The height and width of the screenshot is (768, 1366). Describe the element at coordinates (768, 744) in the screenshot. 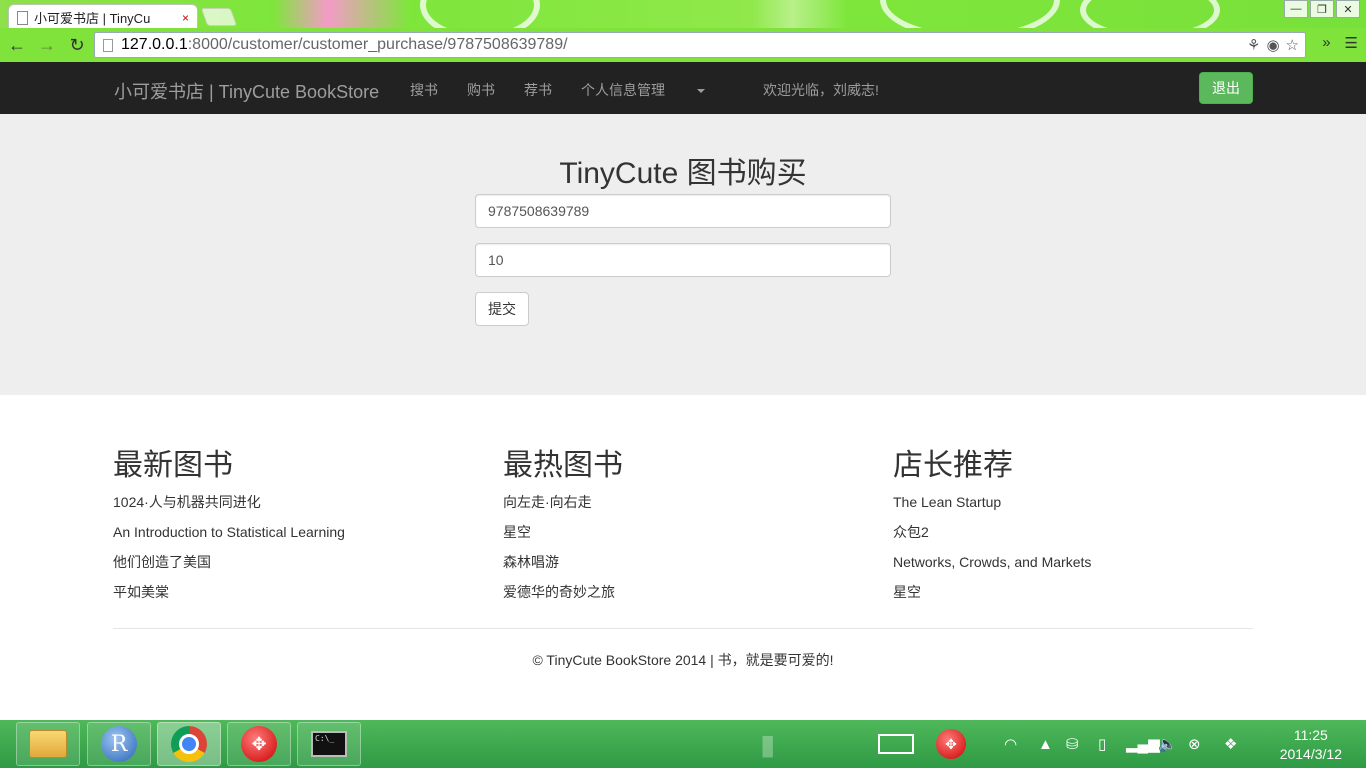

I see `tray-ghost-icon: ▮` at that location.